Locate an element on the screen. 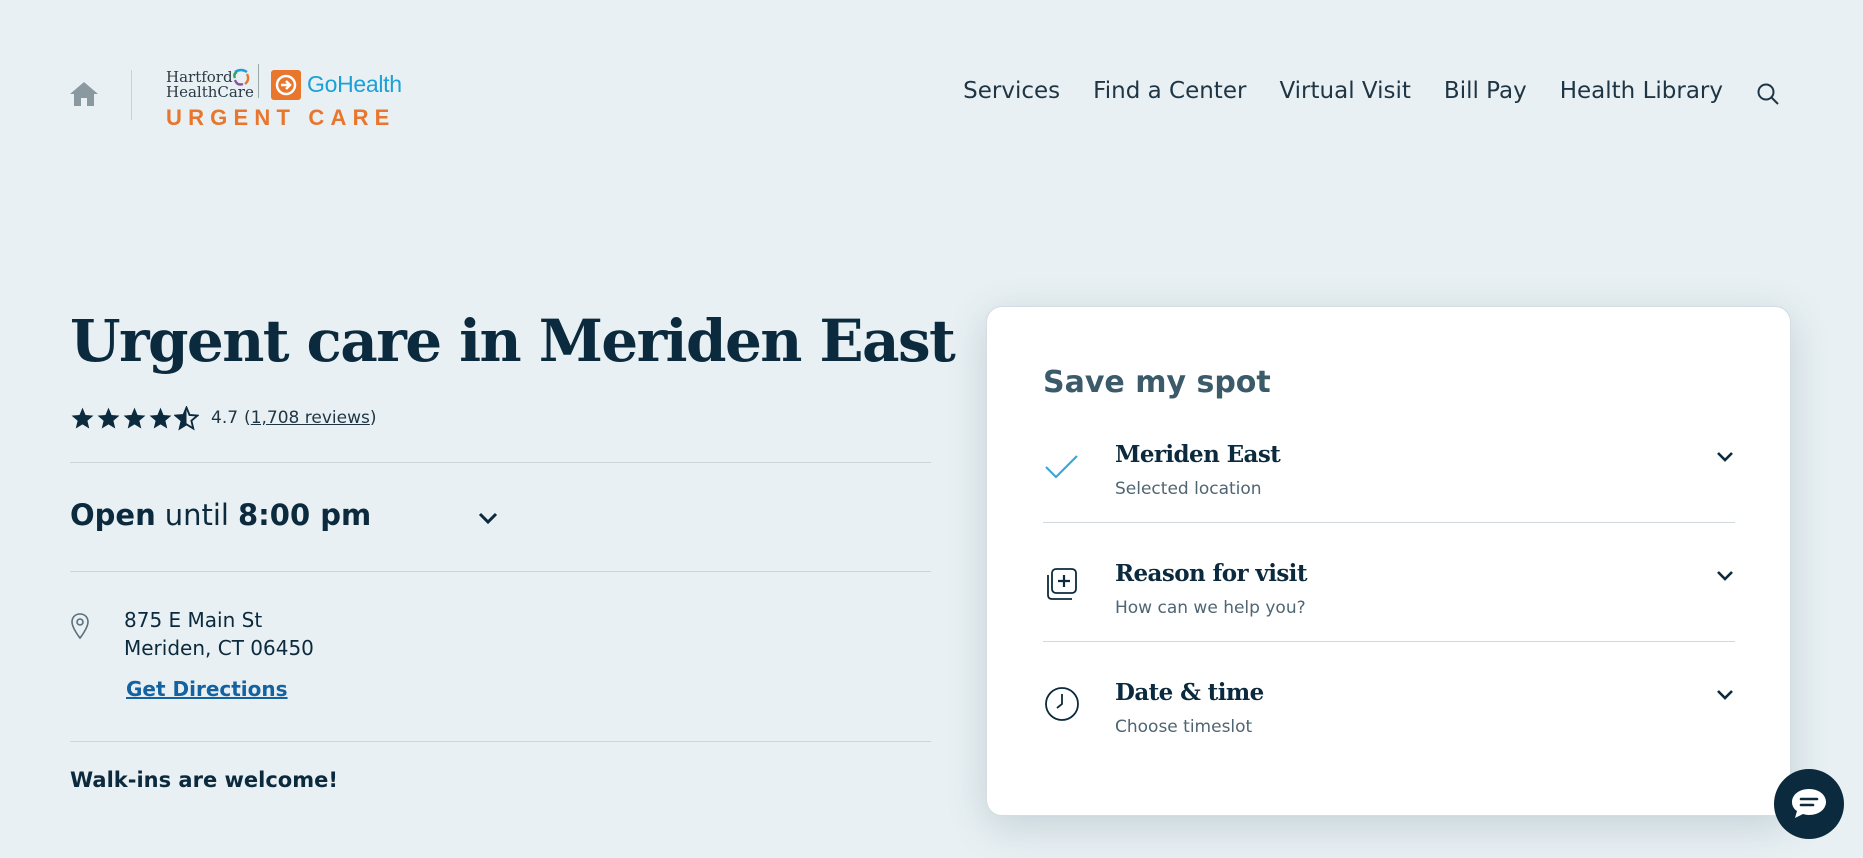  closing-time: 8:00 pm is located at coordinates (304, 515).